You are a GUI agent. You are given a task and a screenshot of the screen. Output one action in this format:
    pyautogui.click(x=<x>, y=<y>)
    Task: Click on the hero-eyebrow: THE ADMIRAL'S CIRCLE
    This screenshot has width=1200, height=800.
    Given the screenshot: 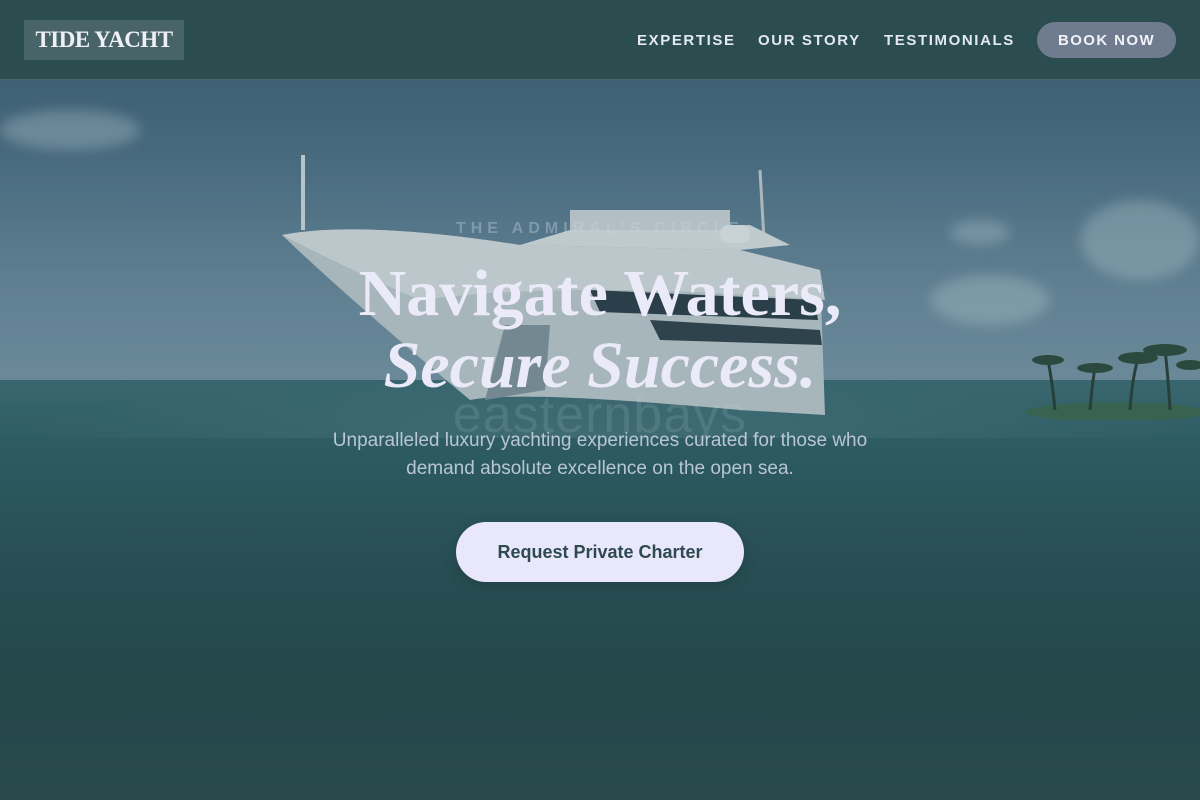 What is the action you would take?
    pyautogui.click(x=600, y=228)
    